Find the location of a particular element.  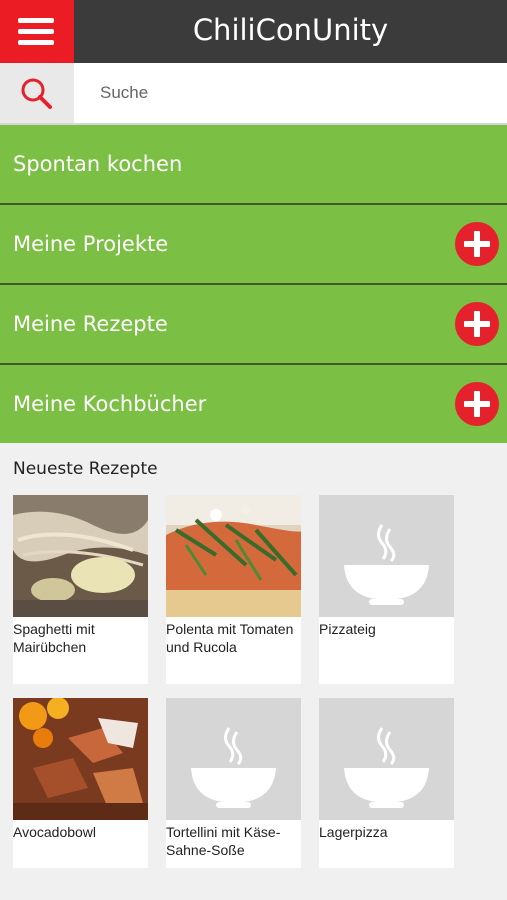

add-rezept-button is located at coordinates (477, 324).